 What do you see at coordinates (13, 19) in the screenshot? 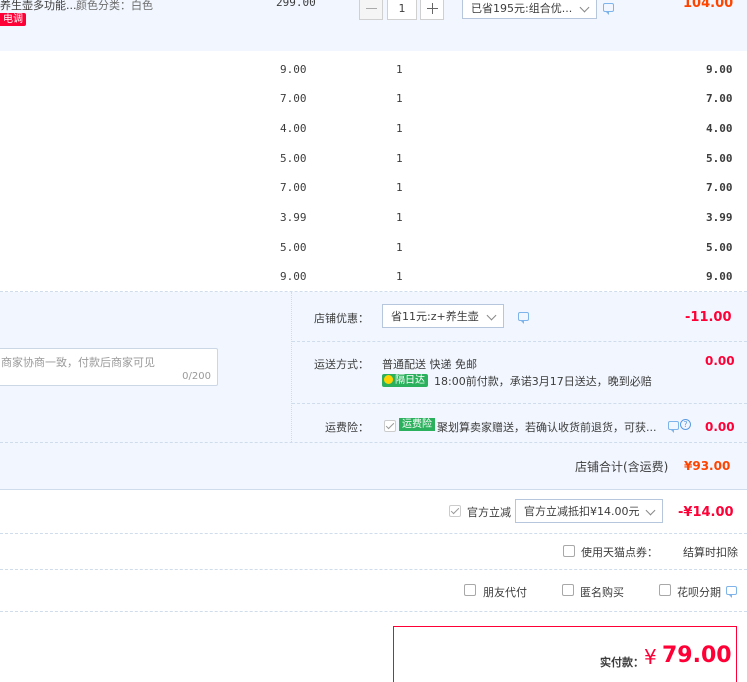
I see `product-badge: 电调` at bounding box center [13, 19].